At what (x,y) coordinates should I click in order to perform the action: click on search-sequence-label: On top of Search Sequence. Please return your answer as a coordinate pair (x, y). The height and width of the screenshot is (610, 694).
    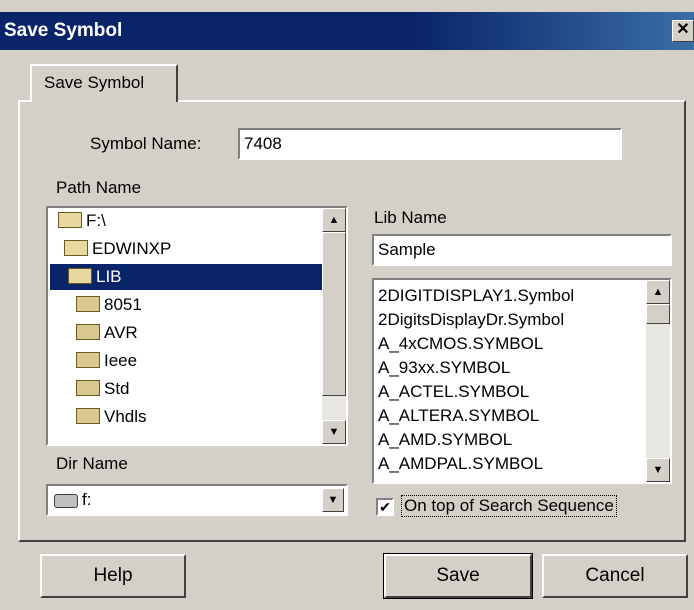
    Looking at the image, I should click on (509, 506).